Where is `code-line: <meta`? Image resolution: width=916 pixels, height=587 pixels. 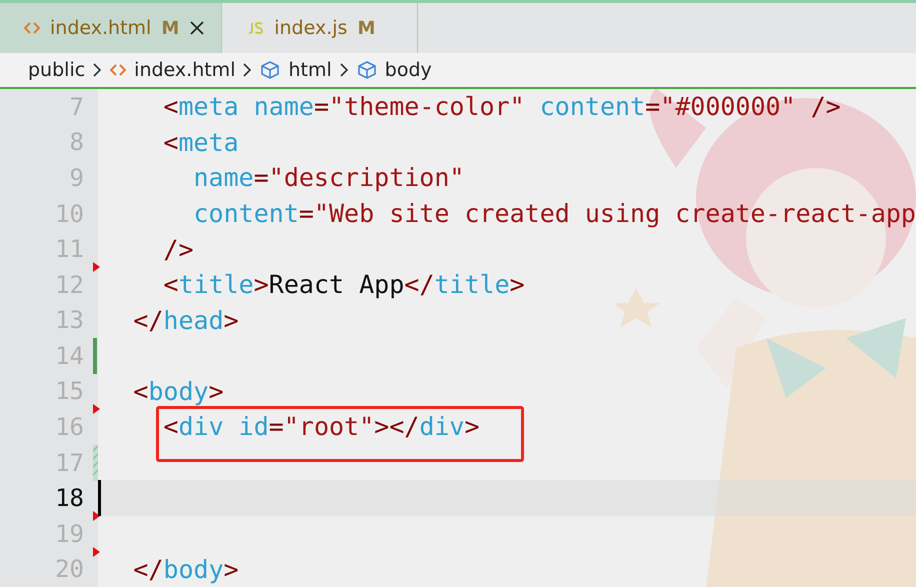 code-line: <meta is located at coordinates (200, 142).